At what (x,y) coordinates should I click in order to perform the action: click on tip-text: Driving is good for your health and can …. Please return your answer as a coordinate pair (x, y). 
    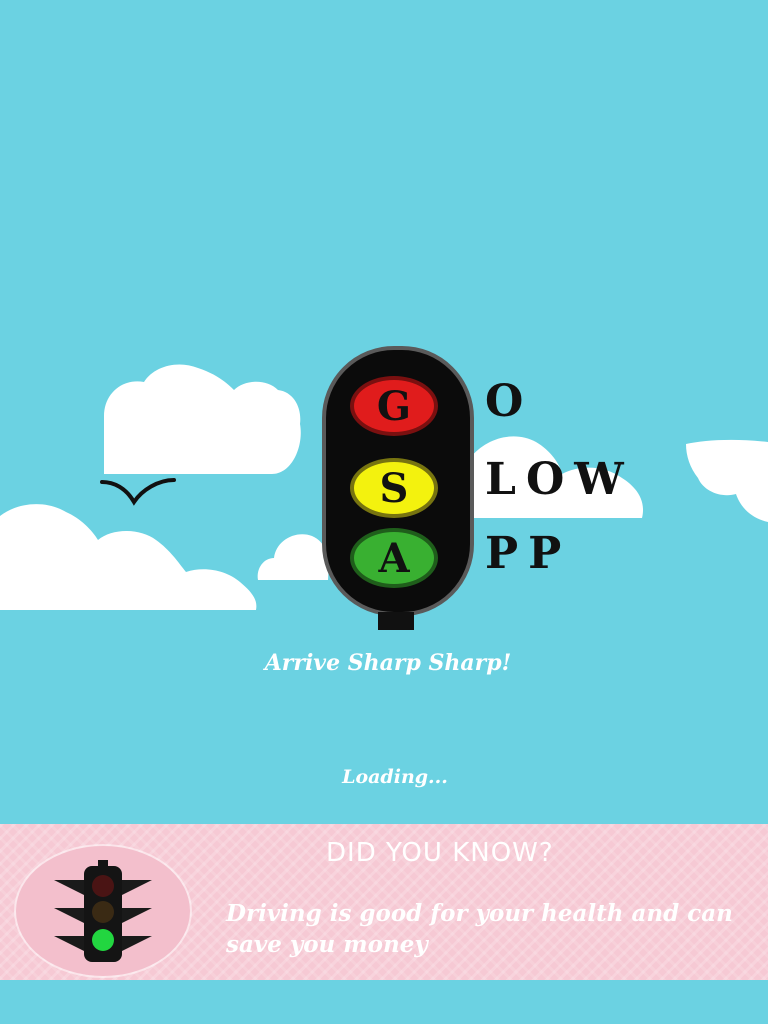
    Looking at the image, I should click on (479, 929).